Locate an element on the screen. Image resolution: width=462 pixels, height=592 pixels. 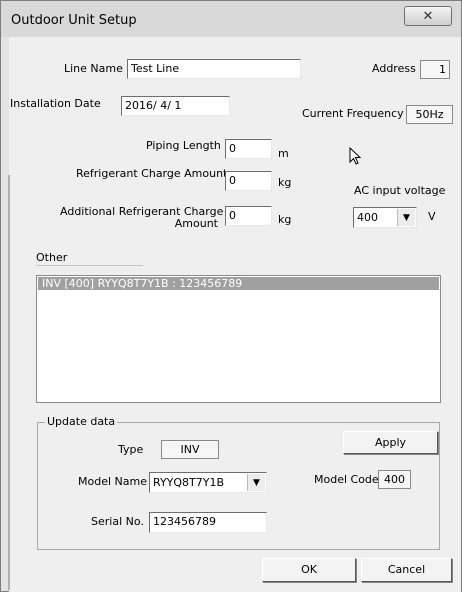
additional-refrigerant-unit: kg is located at coordinates (285, 219).